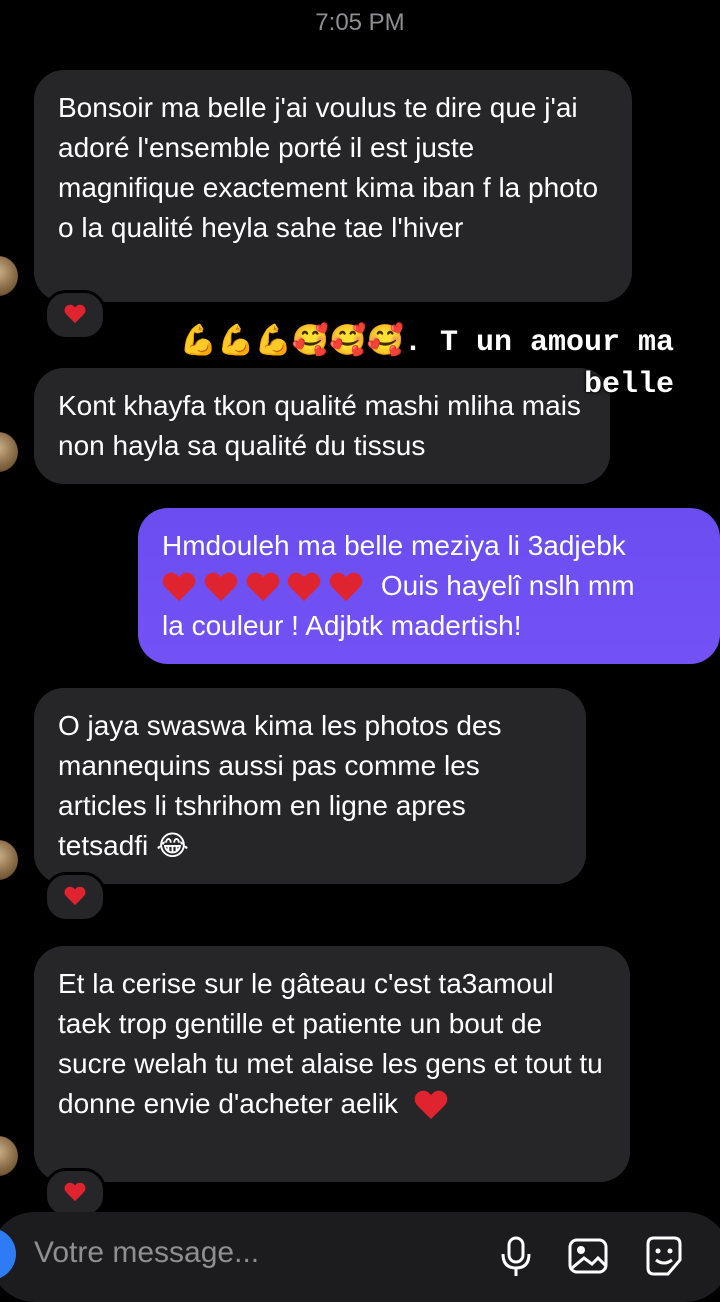 This screenshot has height=1302, width=720. I want to click on message-line-2: Ouis hayelî nslh mm, so click(429, 586).